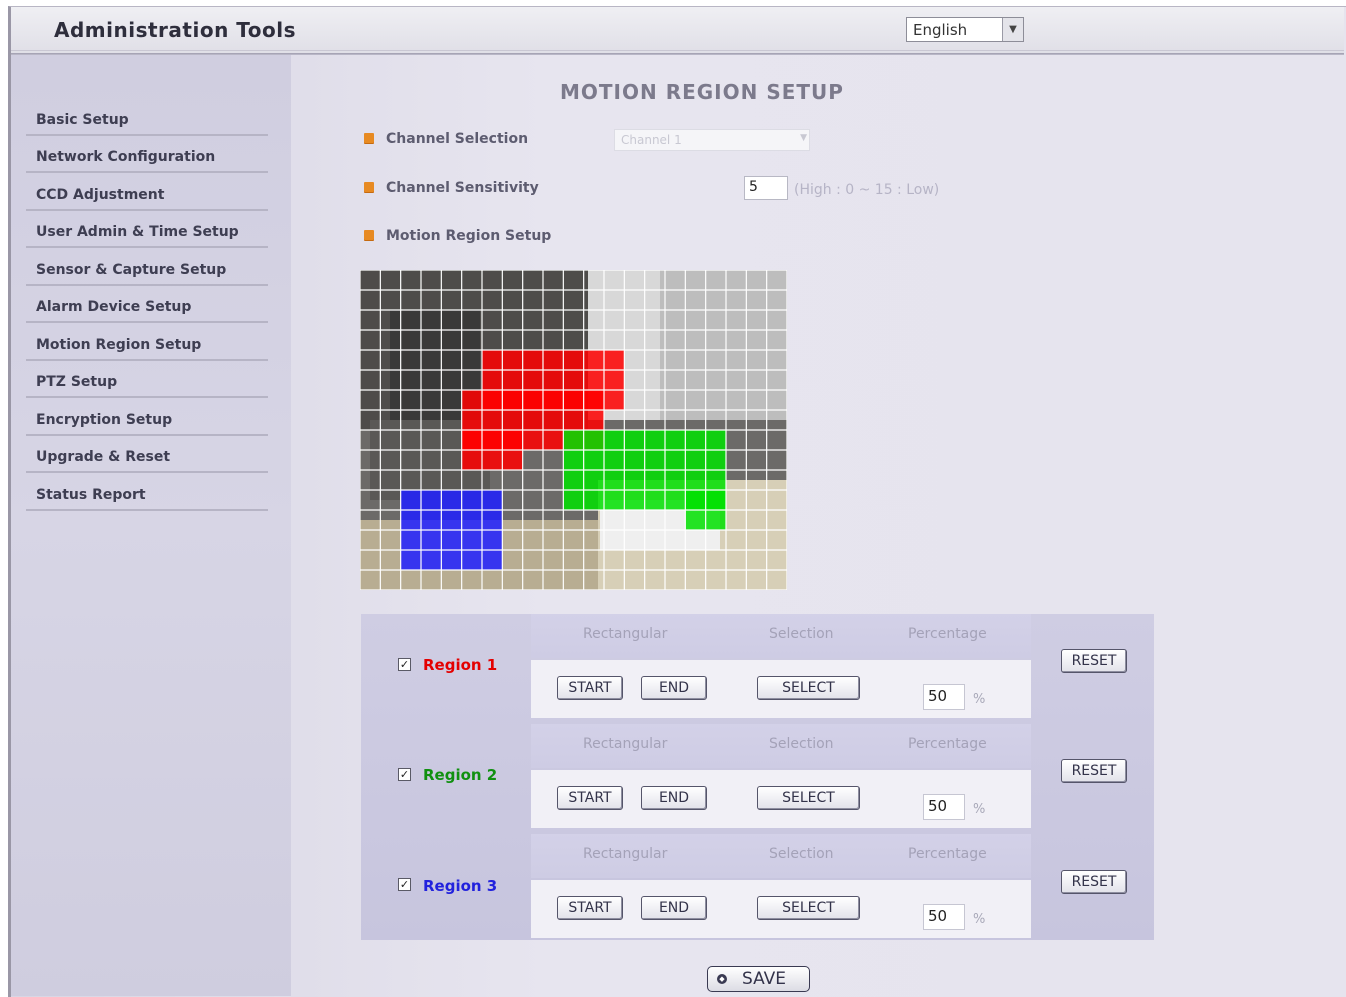 The width and height of the screenshot is (1346, 997). I want to click on region-3-reset-button: RESET, so click(1094, 882).